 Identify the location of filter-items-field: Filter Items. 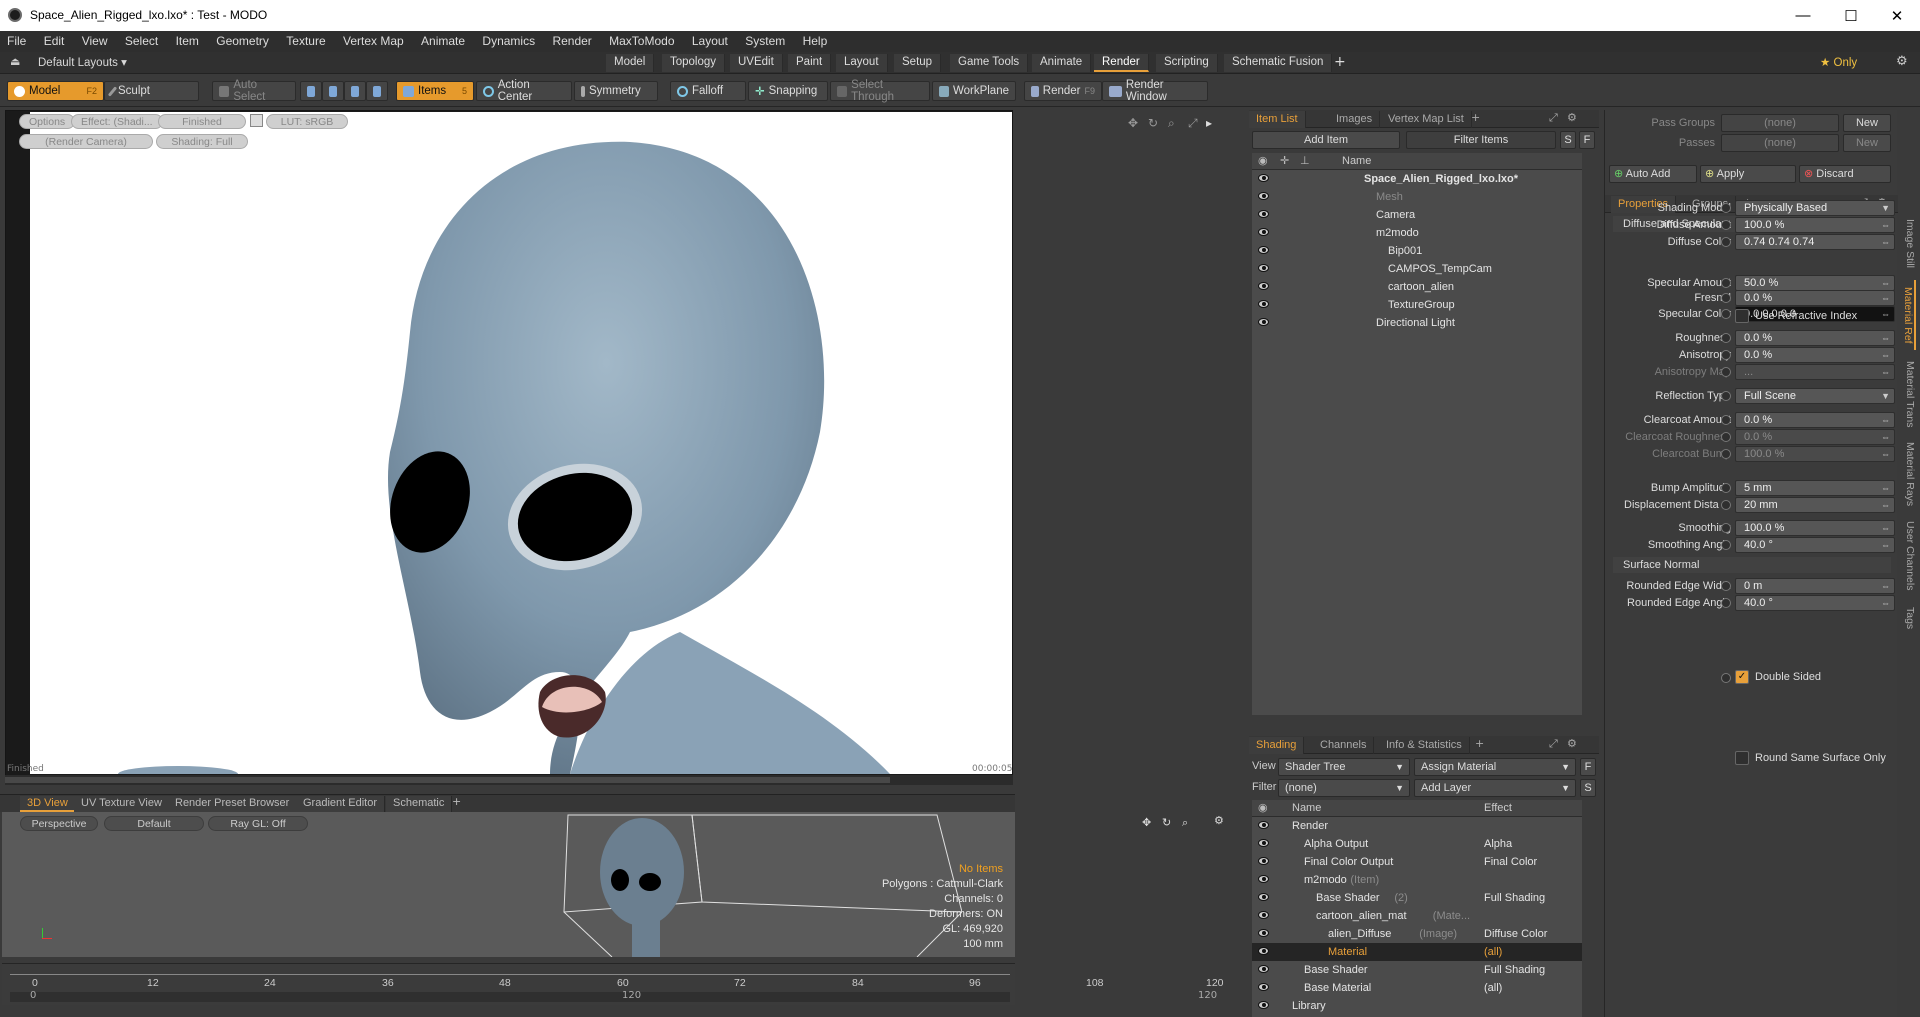
(1481, 140).